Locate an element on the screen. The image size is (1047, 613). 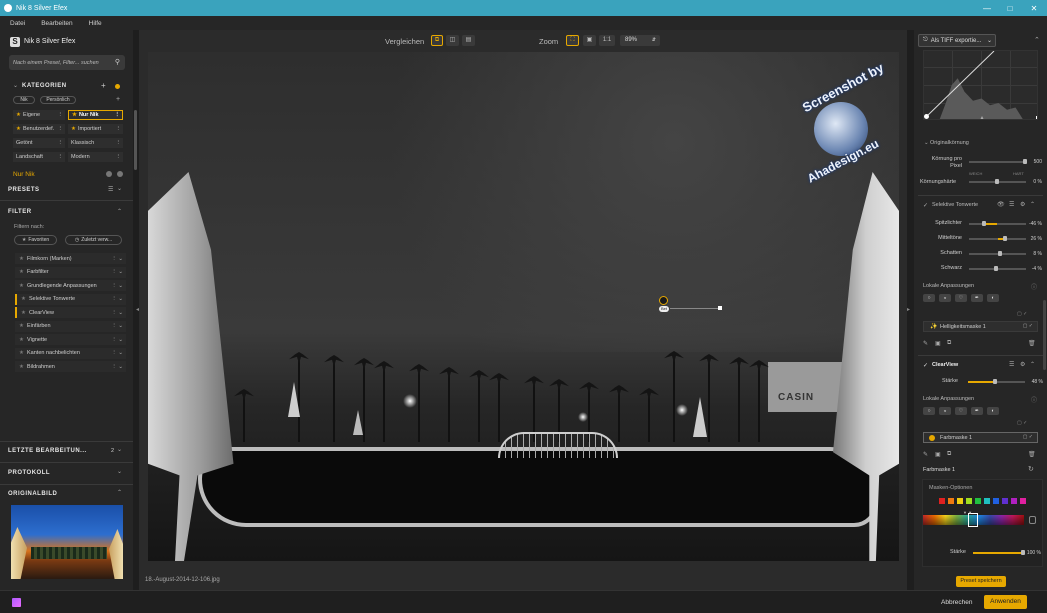
add-tag-icon: + is located at coordinates (118, 99).